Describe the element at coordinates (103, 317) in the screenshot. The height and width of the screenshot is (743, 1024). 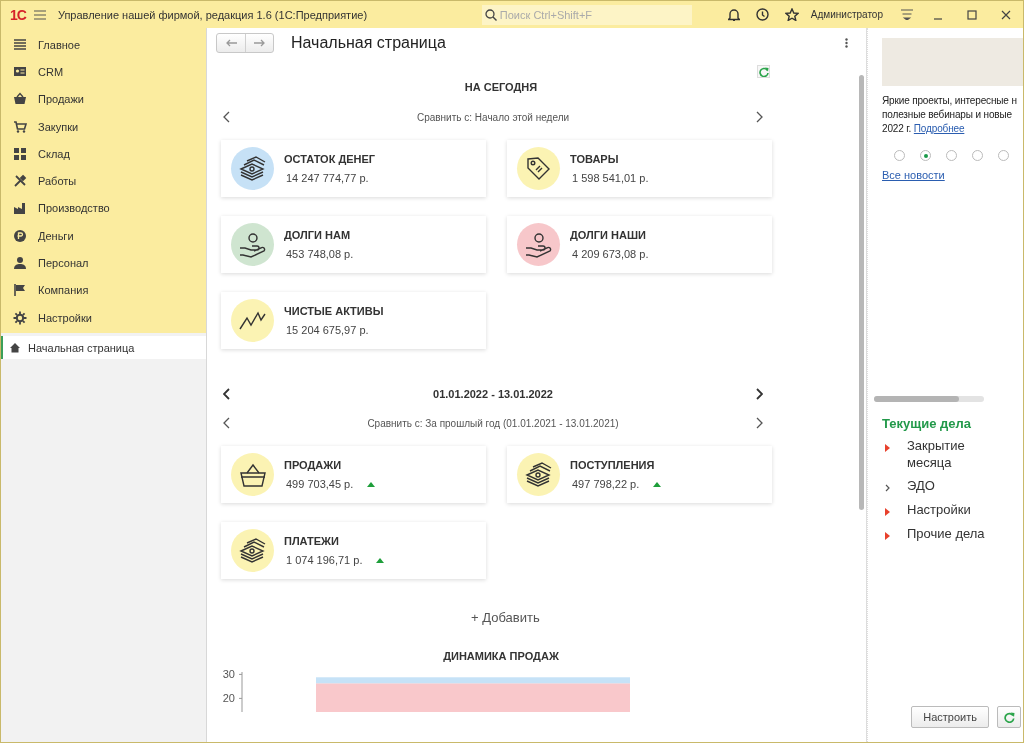
I see `sidebar-item: Настройки` at that location.